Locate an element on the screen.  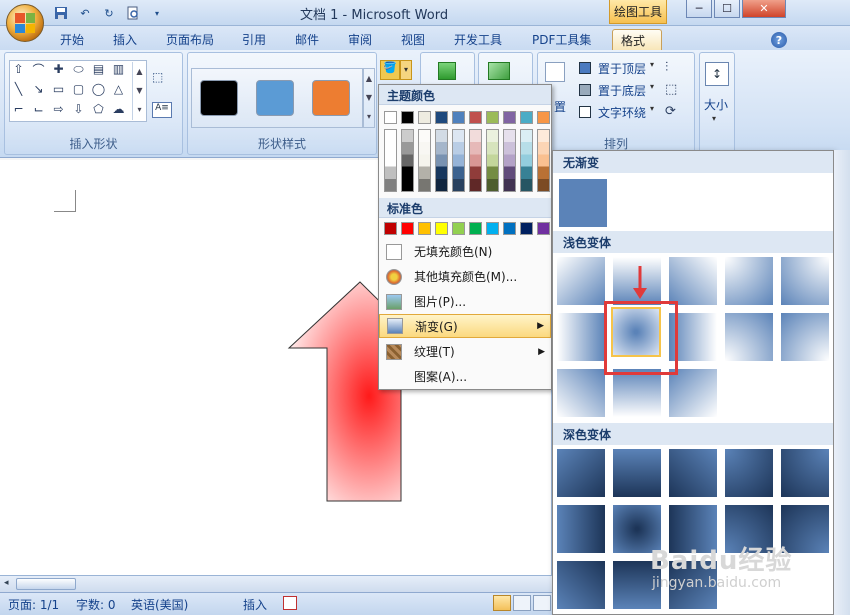
style-black-swatch is located at coordinates (219, 98).